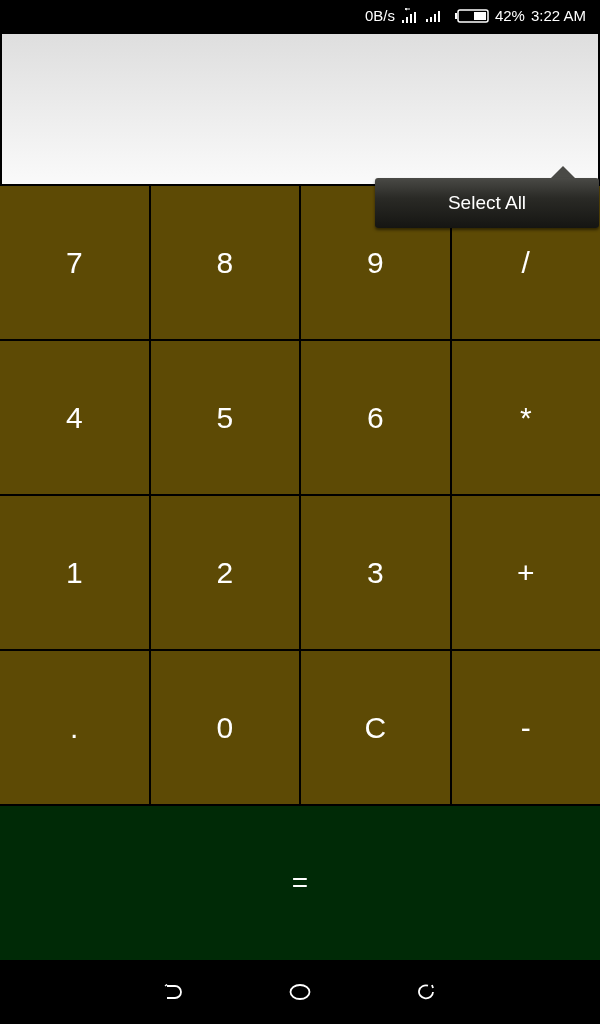  Describe the element at coordinates (224, 417) in the screenshot. I see `calculator-key: 5` at that location.